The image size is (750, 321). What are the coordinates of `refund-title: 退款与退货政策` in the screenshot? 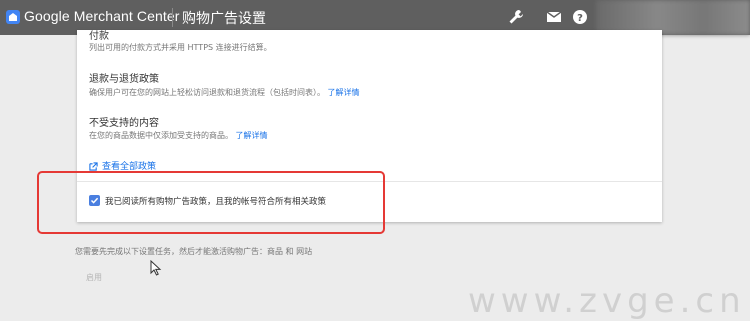 It's located at (124, 79).